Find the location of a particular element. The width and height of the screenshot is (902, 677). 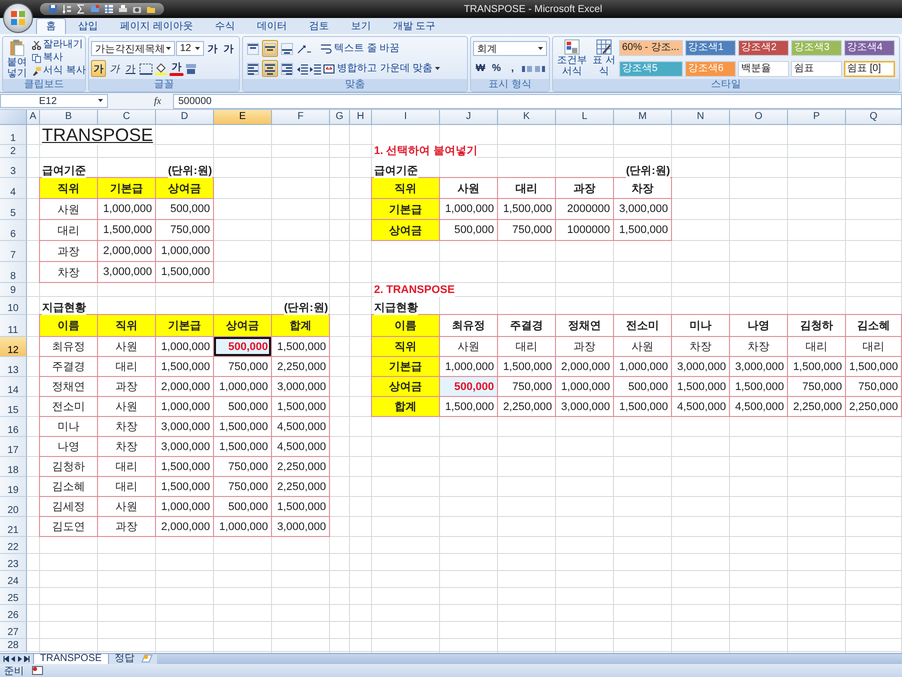

number-format-field: 회계 is located at coordinates (510, 48).